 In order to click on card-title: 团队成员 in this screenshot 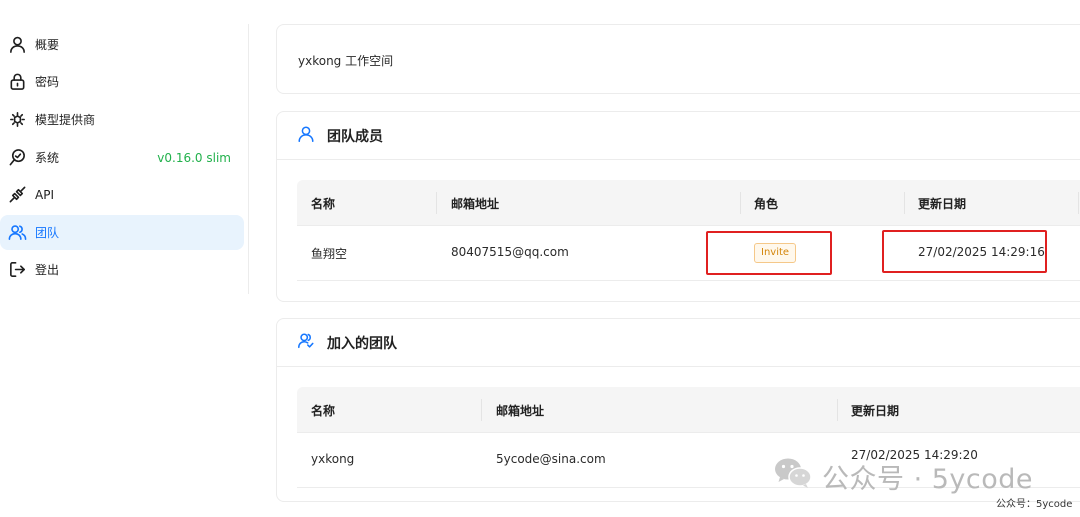, I will do `click(355, 136)`.